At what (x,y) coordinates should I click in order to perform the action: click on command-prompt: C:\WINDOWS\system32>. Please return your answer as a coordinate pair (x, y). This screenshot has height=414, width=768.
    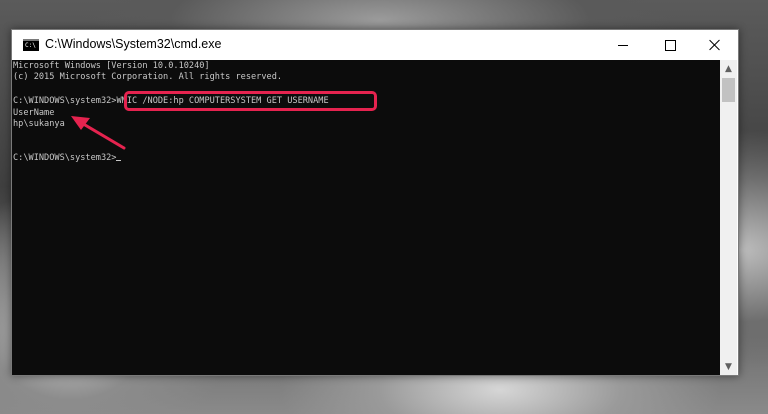
    Looking at the image, I should click on (65, 101).